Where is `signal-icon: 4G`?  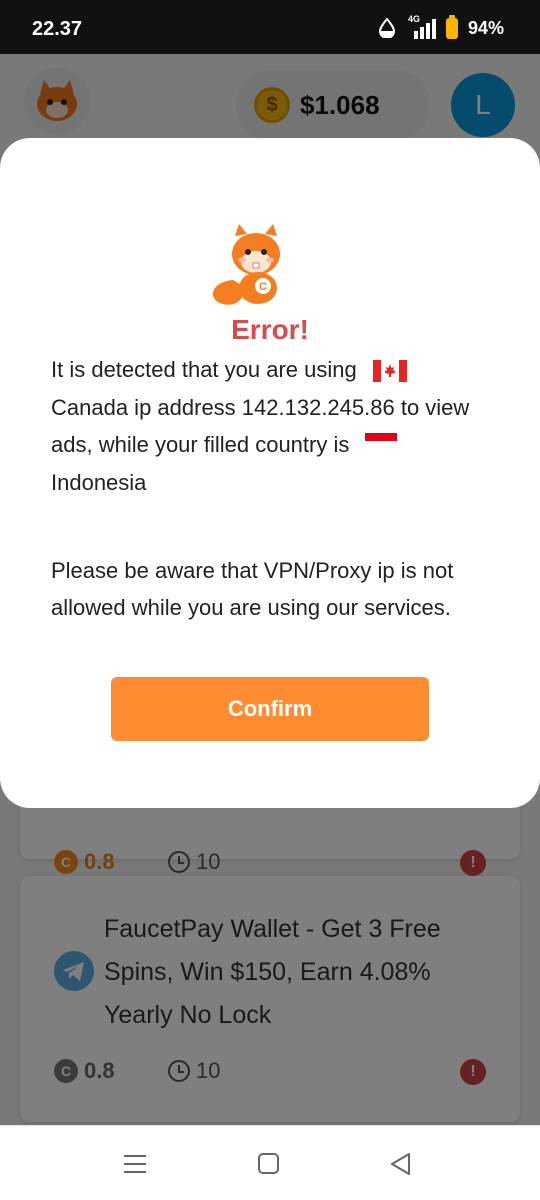 signal-icon: 4G is located at coordinates (421, 26).